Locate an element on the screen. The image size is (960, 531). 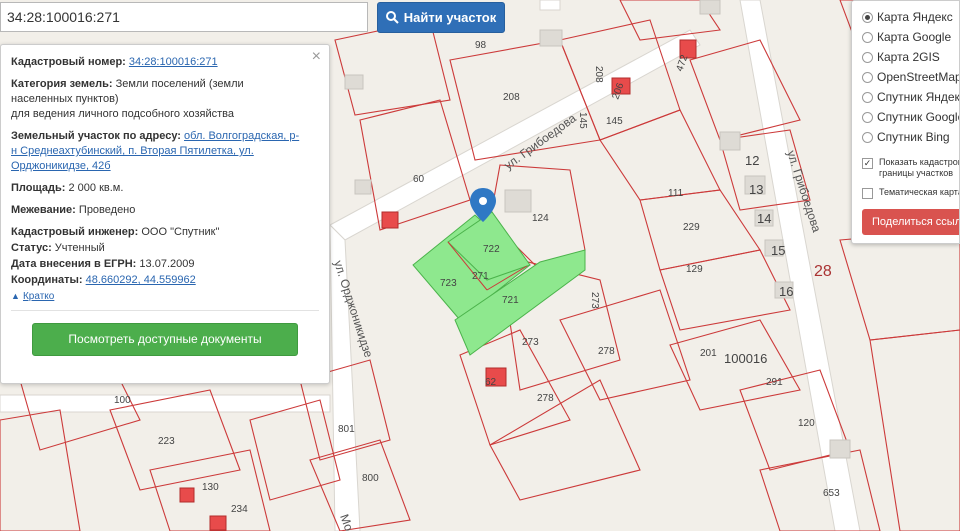
layer-option-google-satellite: Спутник Google is located at coordinates (910, 117).